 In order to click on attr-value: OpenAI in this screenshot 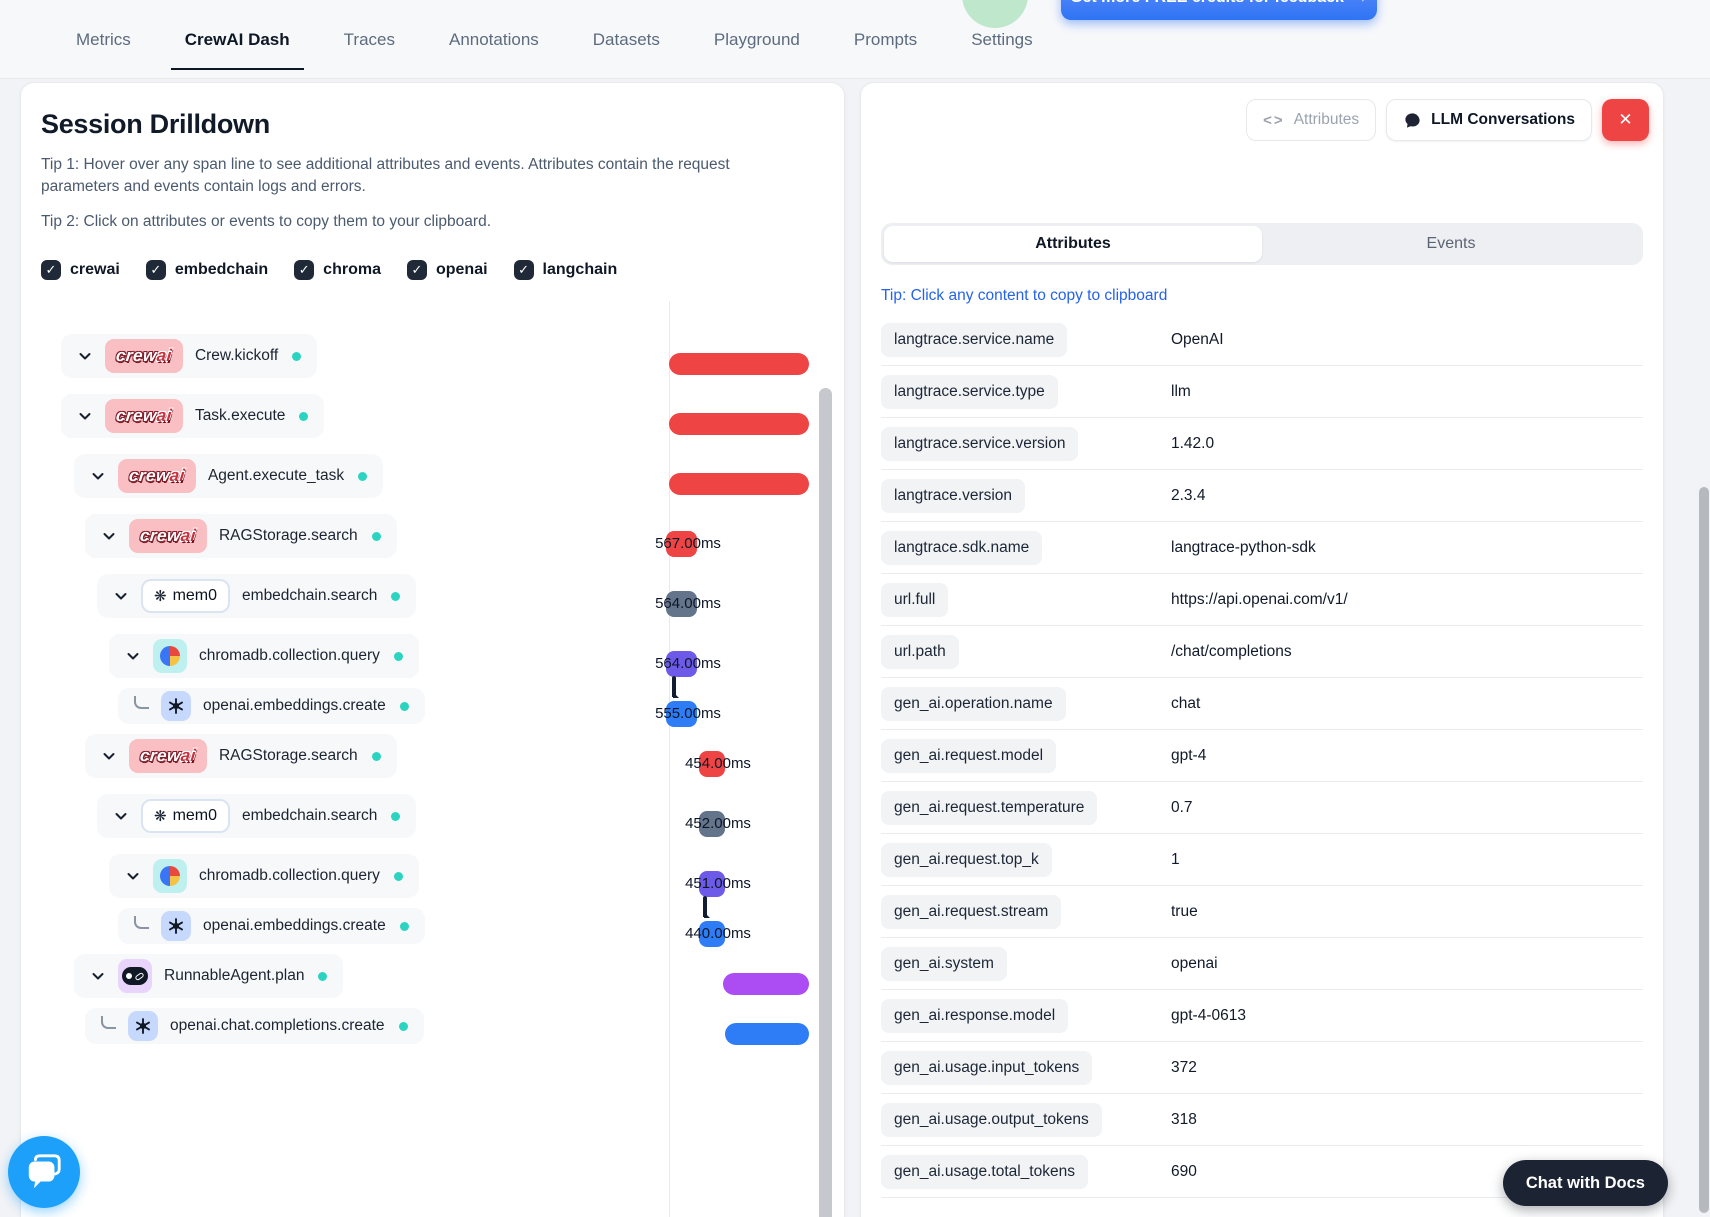, I will do `click(1197, 340)`.